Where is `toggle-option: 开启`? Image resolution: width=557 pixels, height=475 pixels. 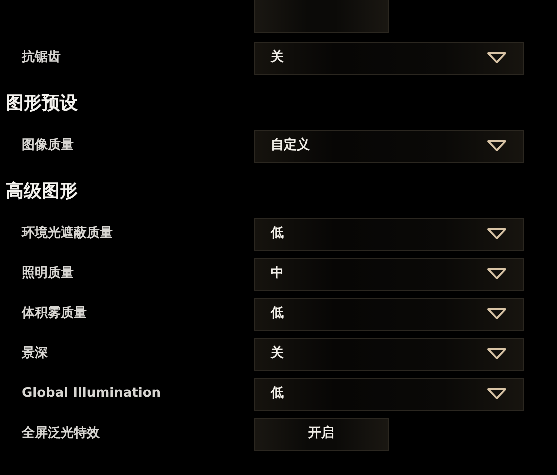 toggle-option: 开启 is located at coordinates (321, 434).